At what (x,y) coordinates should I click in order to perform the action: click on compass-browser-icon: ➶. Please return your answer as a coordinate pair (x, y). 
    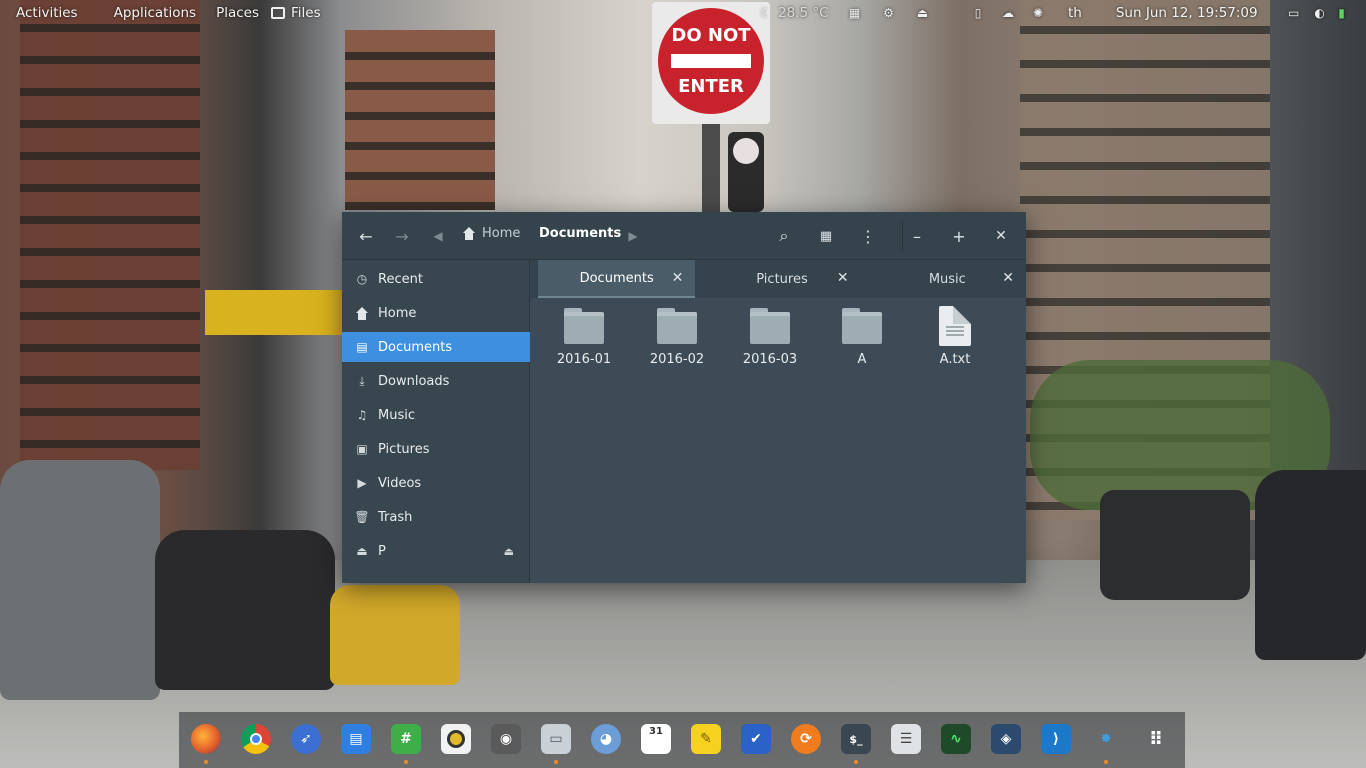
    Looking at the image, I should click on (306, 739).